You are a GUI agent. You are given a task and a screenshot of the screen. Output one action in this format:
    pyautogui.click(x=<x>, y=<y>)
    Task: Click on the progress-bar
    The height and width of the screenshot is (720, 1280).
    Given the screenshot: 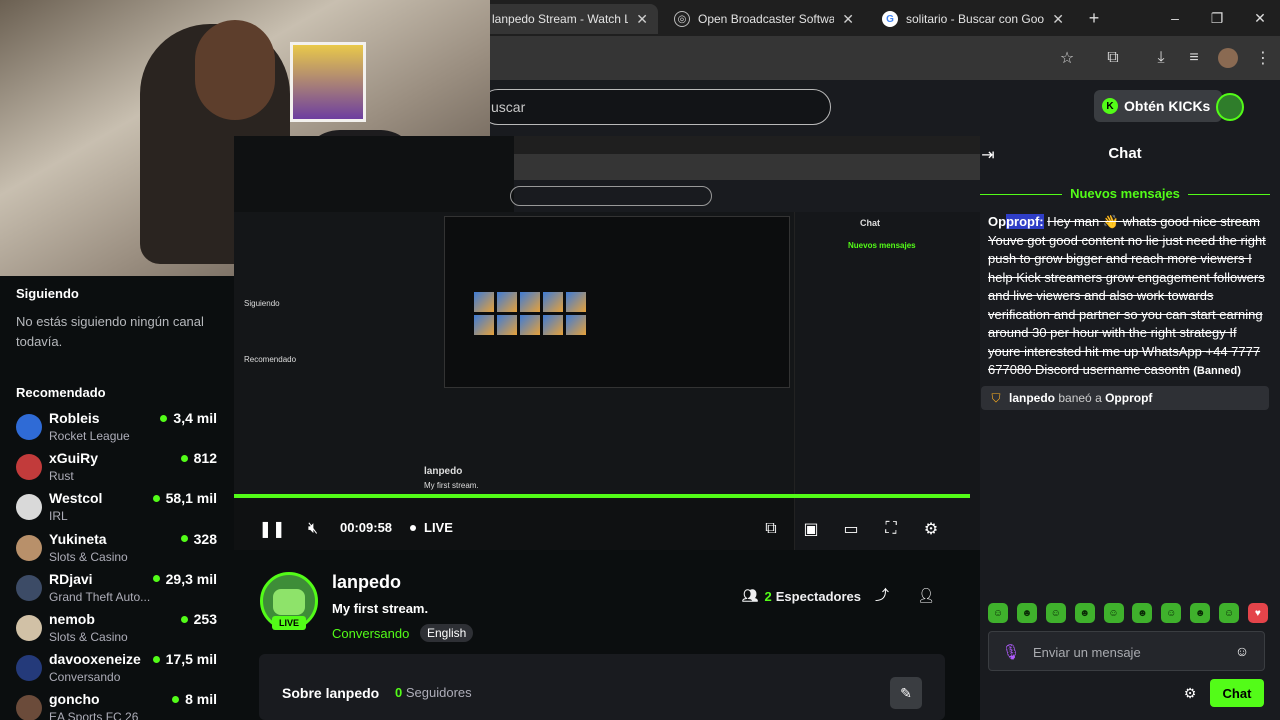 What is the action you would take?
    pyautogui.click(x=602, y=496)
    